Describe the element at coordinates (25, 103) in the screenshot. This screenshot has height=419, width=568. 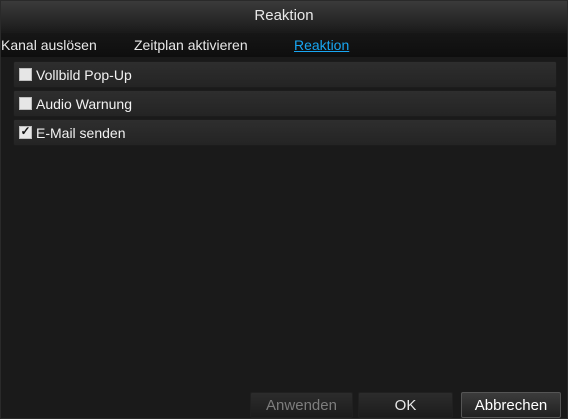
I see `checkbox-audio-warning` at that location.